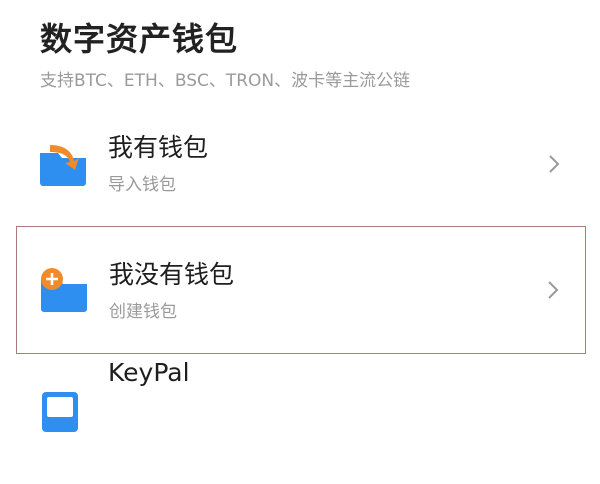 The image size is (600, 484). Describe the element at coordinates (143, 312) in the screenshot. I see `option-sublabel: 创建钱包` at that location.